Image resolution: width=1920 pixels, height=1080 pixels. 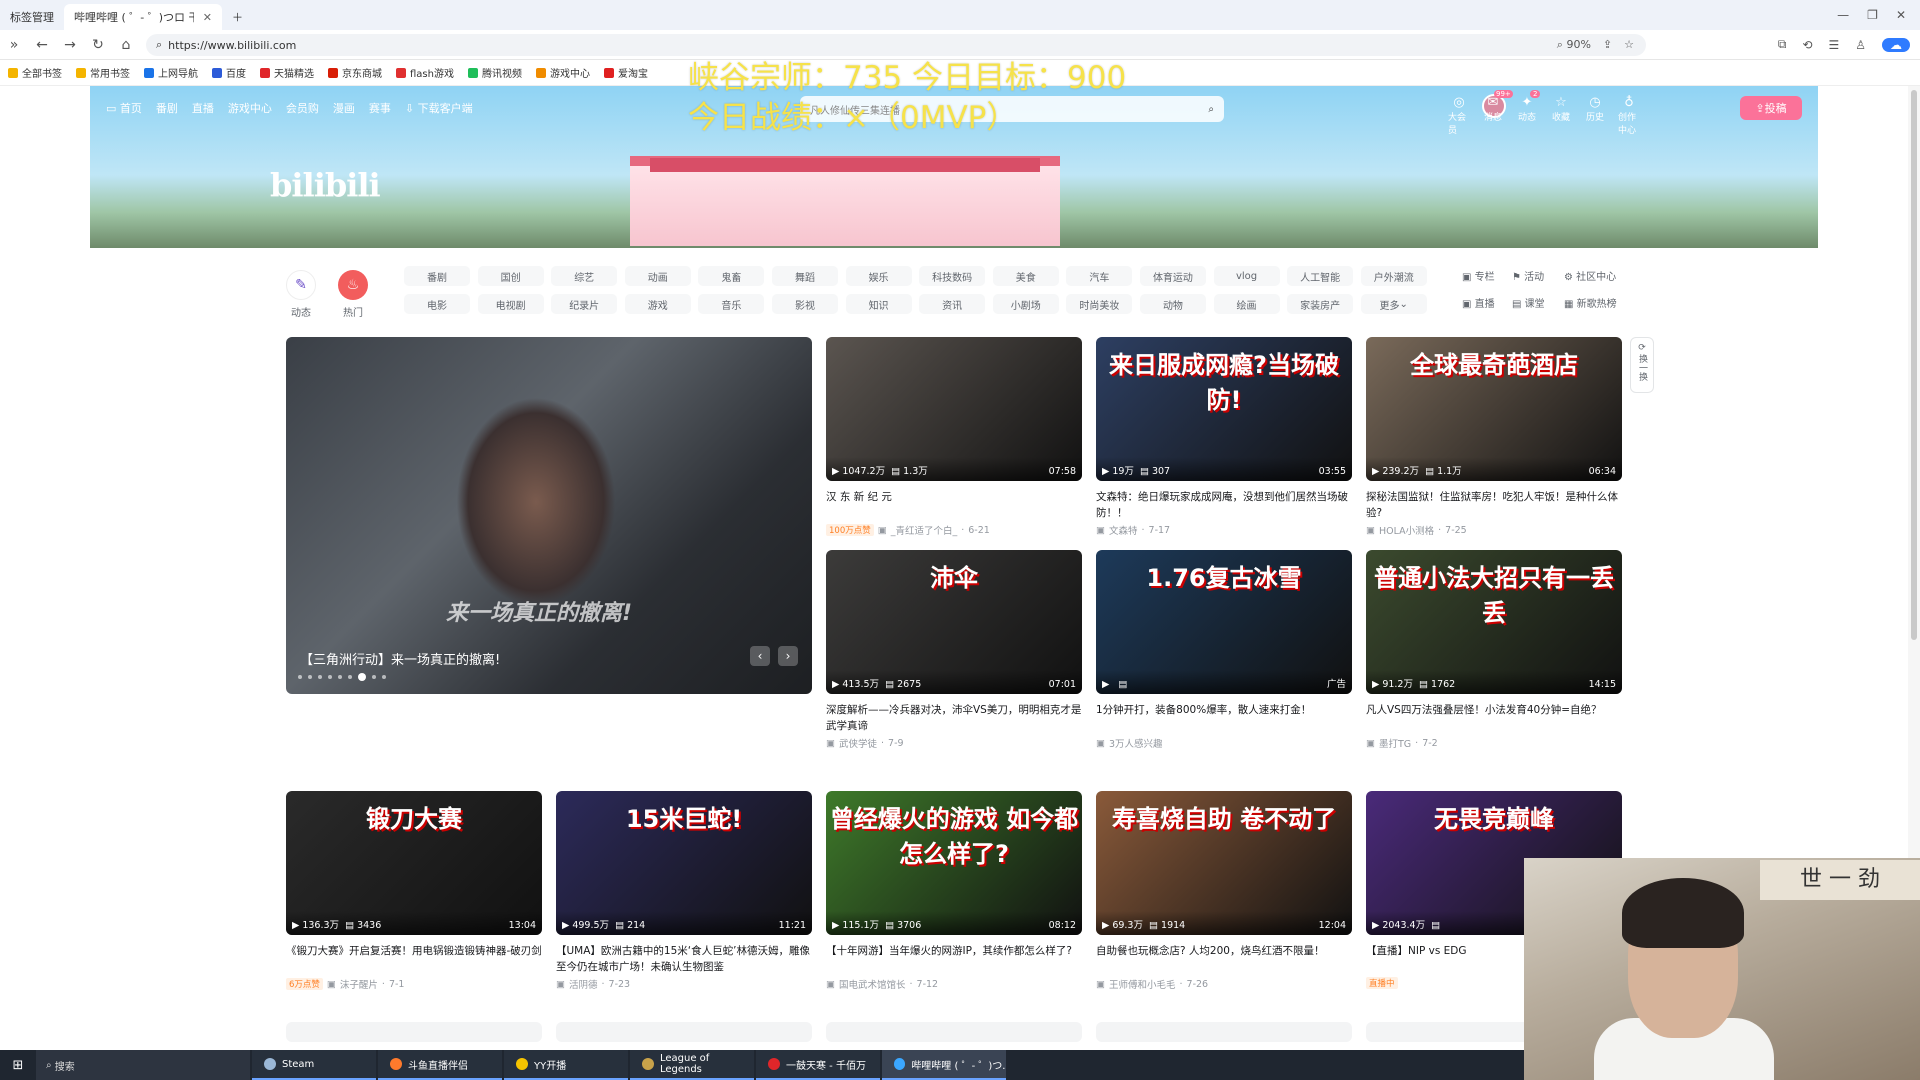 What do you see at coordinates (1782, 44) in the screenshot?
I see `extensions-icon: ⧉` at bounding box center [1782, 44].